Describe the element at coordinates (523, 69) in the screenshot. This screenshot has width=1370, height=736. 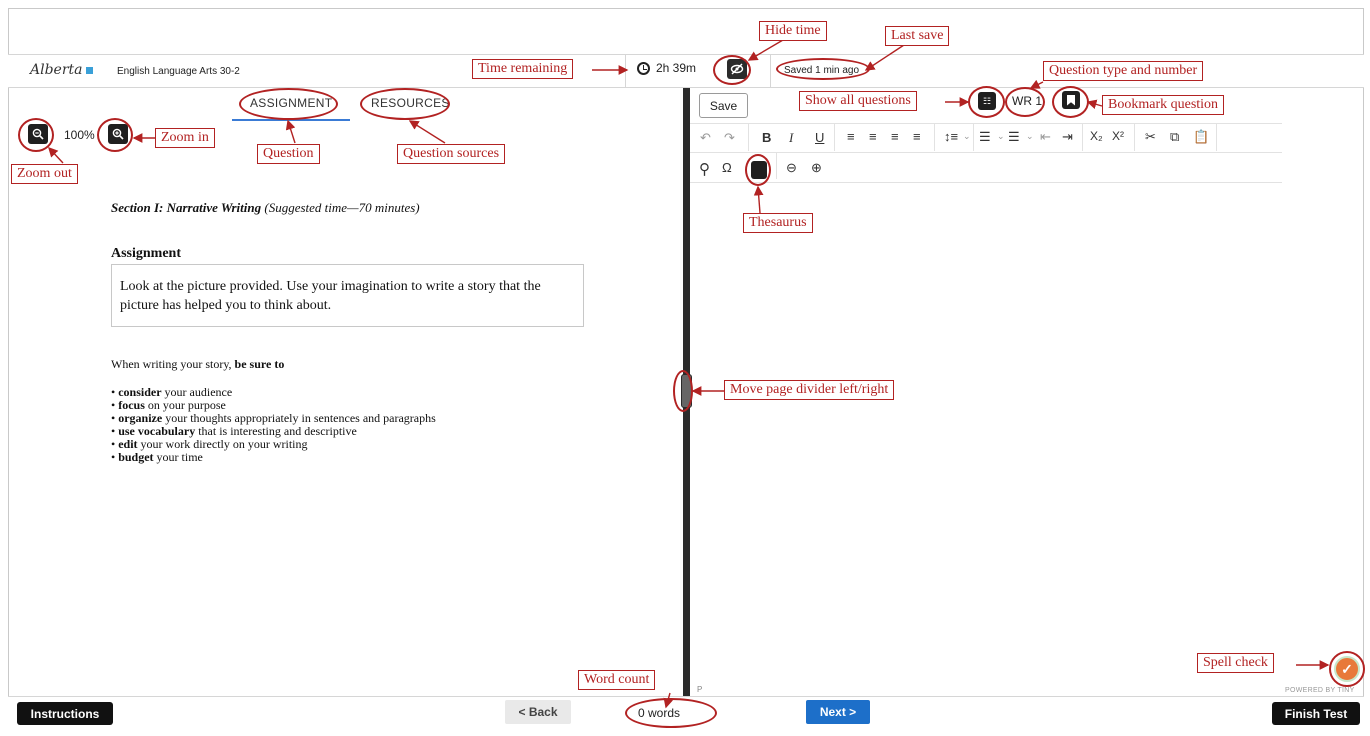
I see `annotation-time-remaining: Time remaining` at that location.